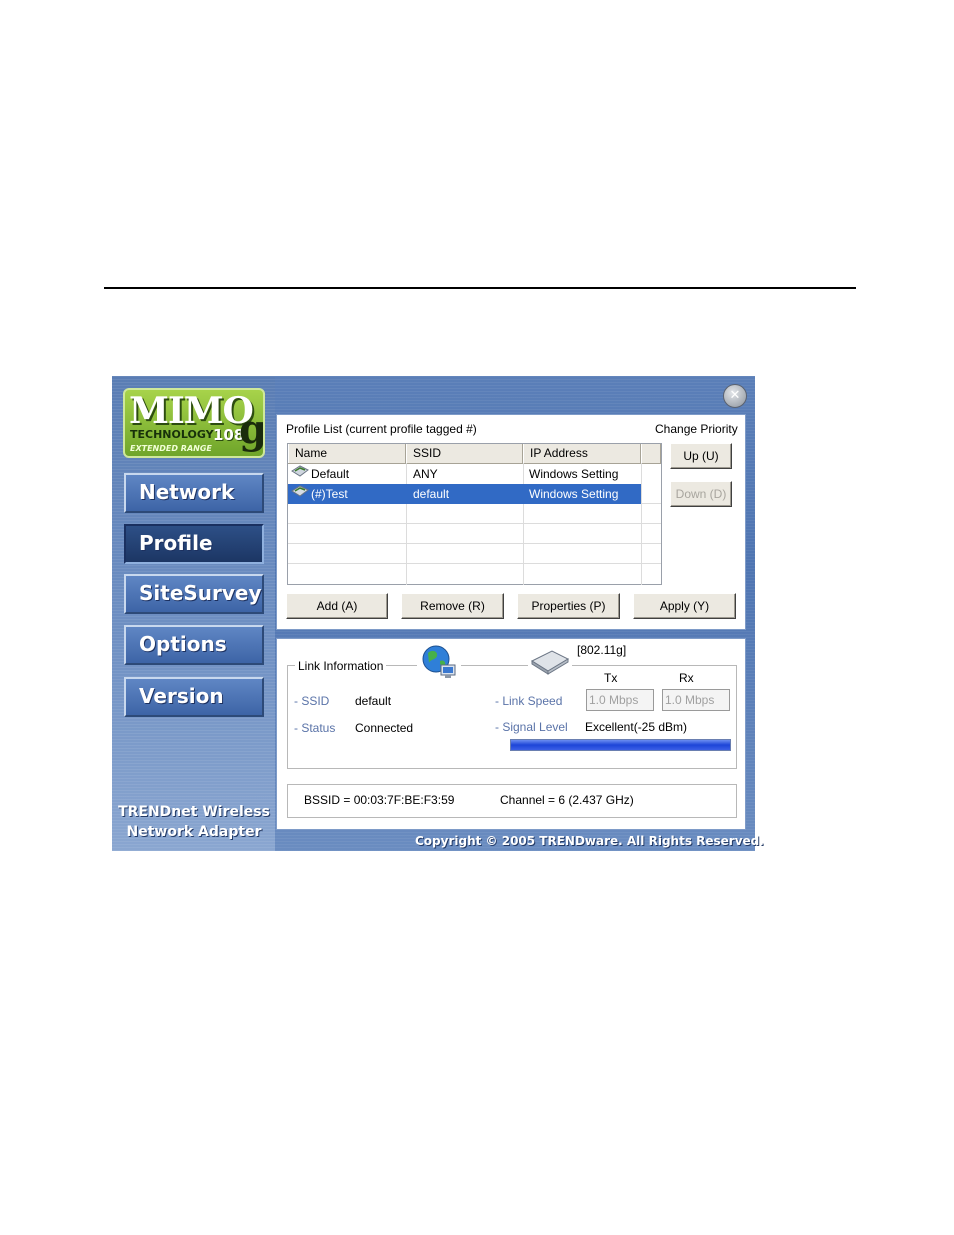 The image size is (954, 1235). I want to click on up-button: Up (U), so click(701, 456).